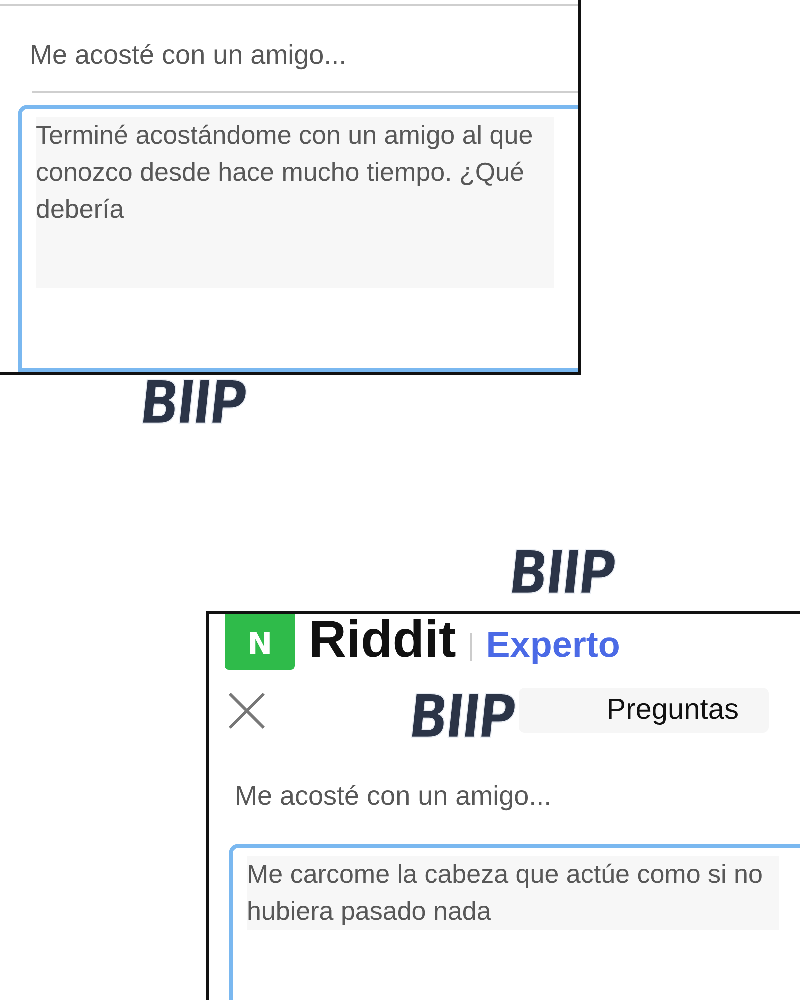 This screenshot has height=1000, width=800. Describe the element at coordinates (514, 922) in the screenshot. I see `answer-field: Me carcome la cabeza que actúe como si no hubiera pasado nada` at that location.